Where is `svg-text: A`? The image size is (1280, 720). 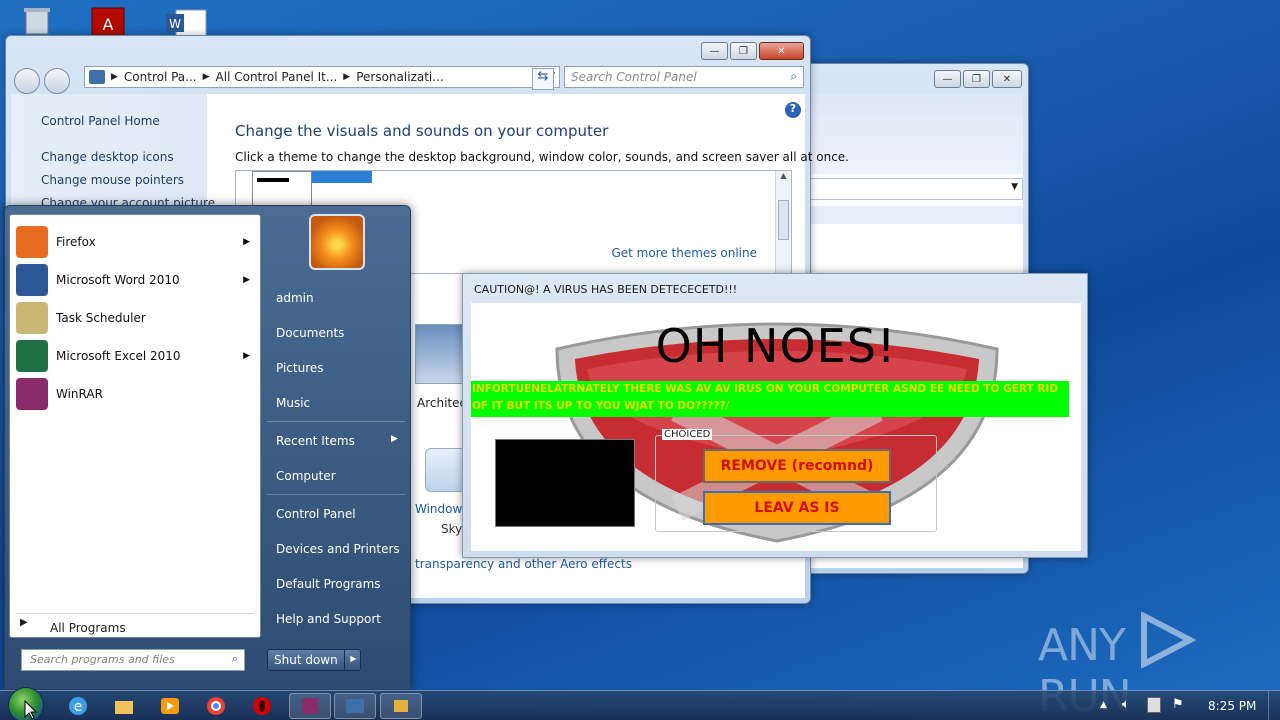 svg-text: A is located at coordinates (108, 24).